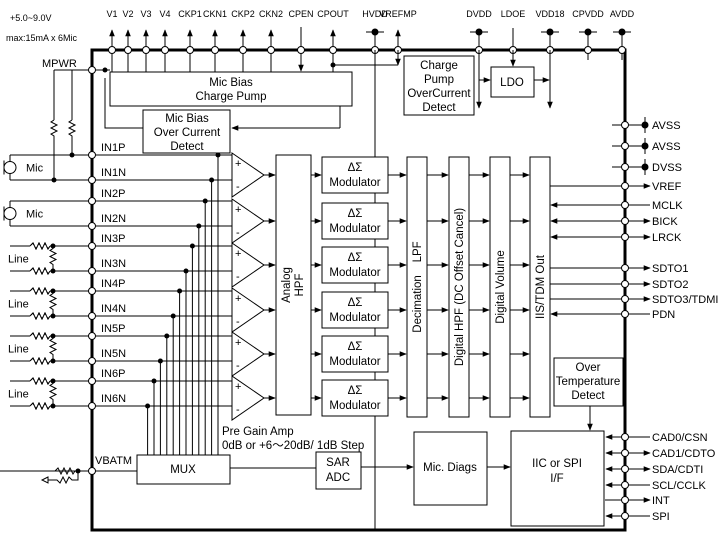  What do you see at coordinates (667, 187) in the screenshot?
I see `right-pin-label-vref-3: VREF` at bounding box center [667, 187].